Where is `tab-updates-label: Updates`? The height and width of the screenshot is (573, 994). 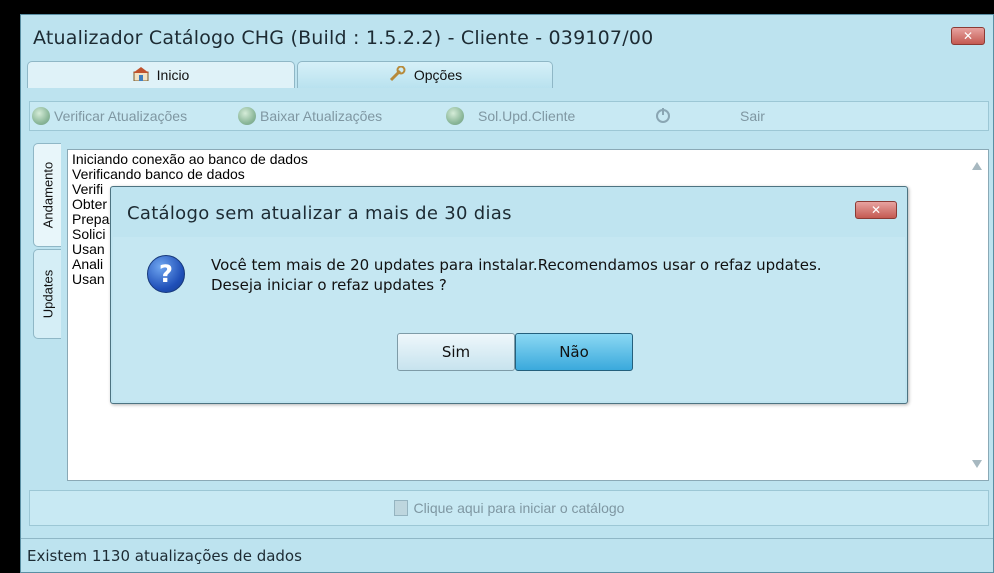 tab-updates-label: Updates is located at coordinates (47, 294).